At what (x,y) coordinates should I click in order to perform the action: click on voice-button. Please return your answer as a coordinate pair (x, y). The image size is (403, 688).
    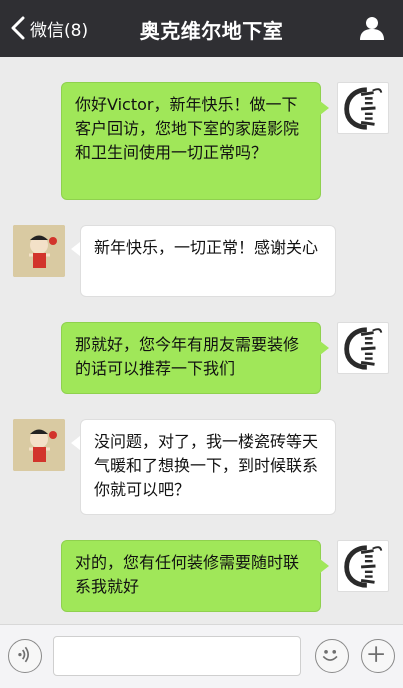
    Looking at the image, I should click on (25, 656).